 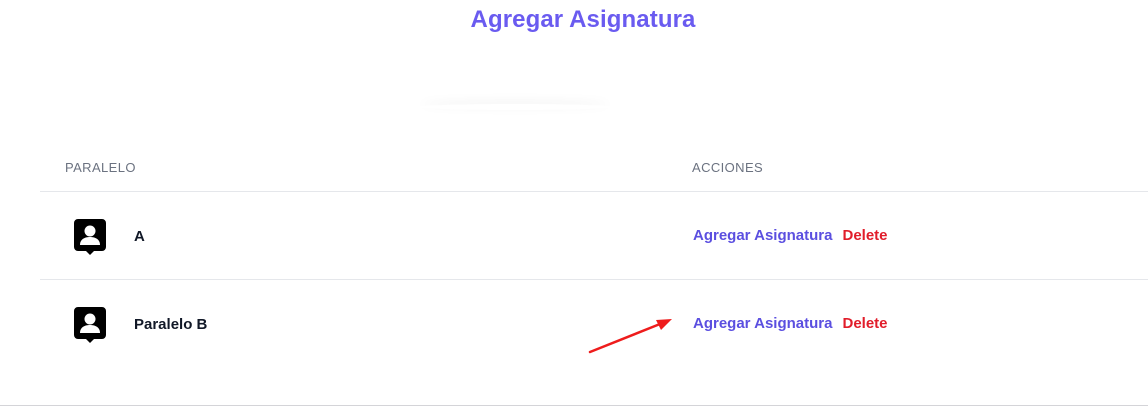 What do you see at coordinates (171, 324) in the screenshot?
I see `paralelo-name: Paralelo B` at bounding box center [171, 324].